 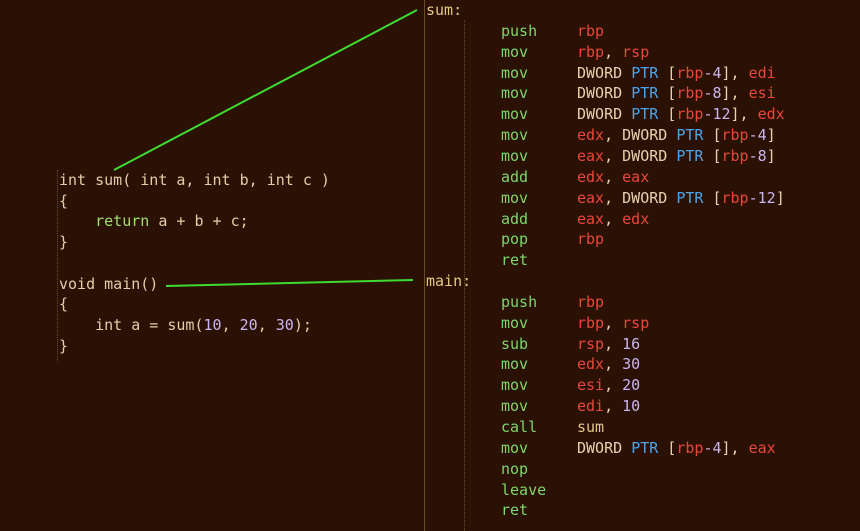 I want to click on asm-operands: DWORD PTR [rbp-12], edx, so click(x=681, y=114).